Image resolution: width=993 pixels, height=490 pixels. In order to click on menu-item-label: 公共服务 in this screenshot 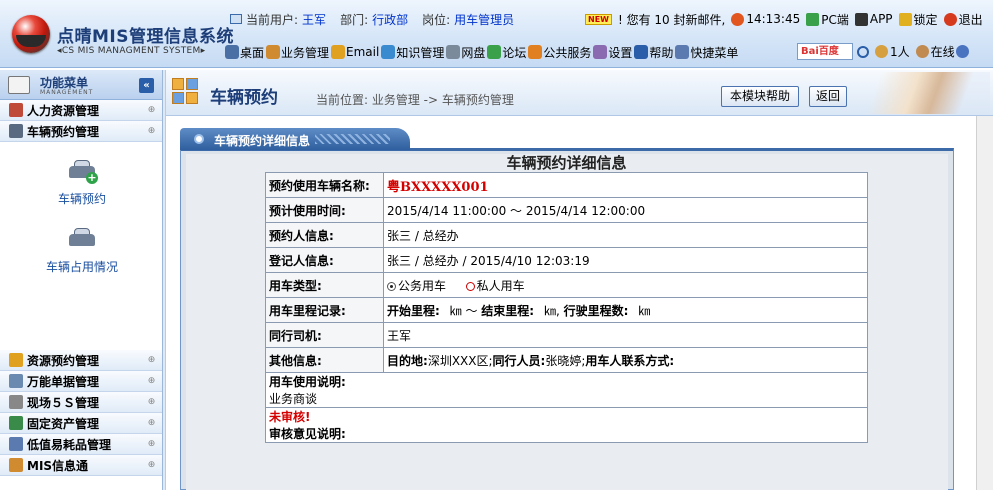, I will do `click(567, 52)`.